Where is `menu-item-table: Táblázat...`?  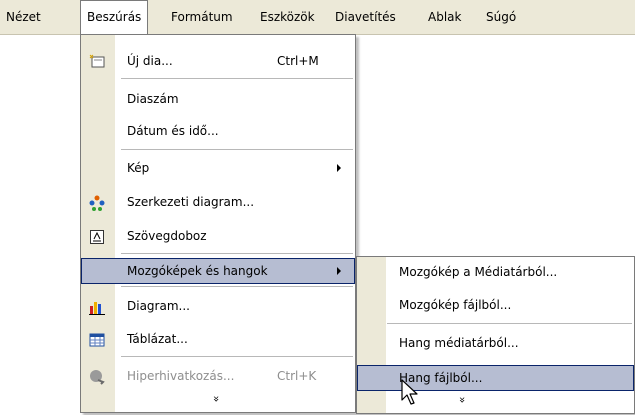
menu-item-table: Táblázat... is located at coordinates (218, 339).